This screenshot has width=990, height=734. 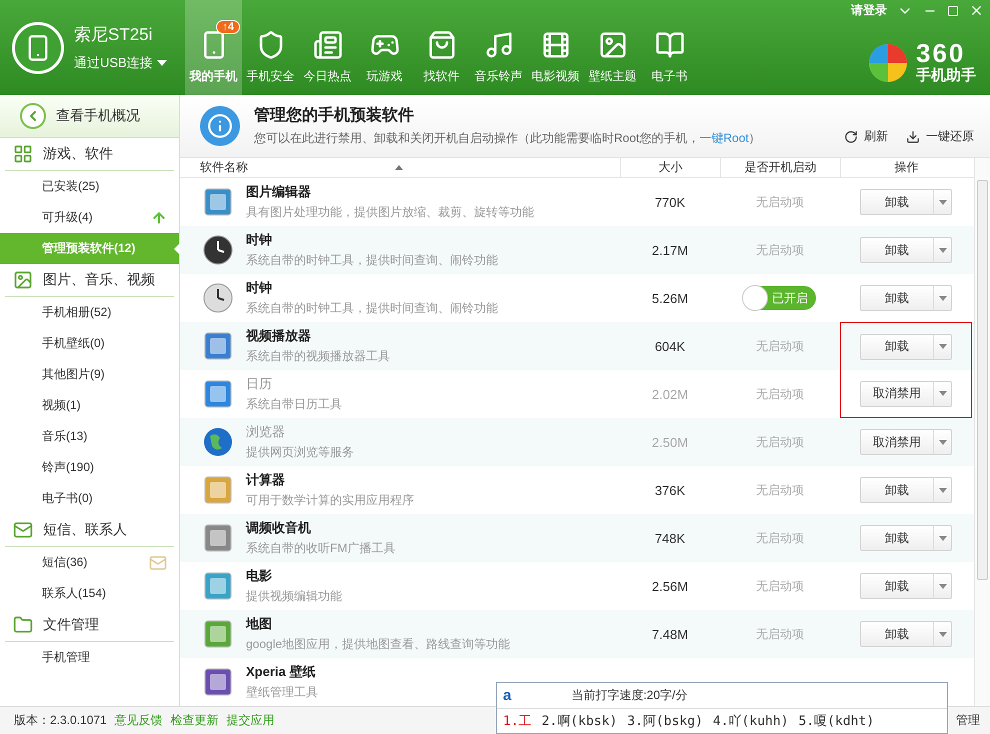 I want to click on ime-candidate: 4.吖(kuhh), so click(x=750, y=721).